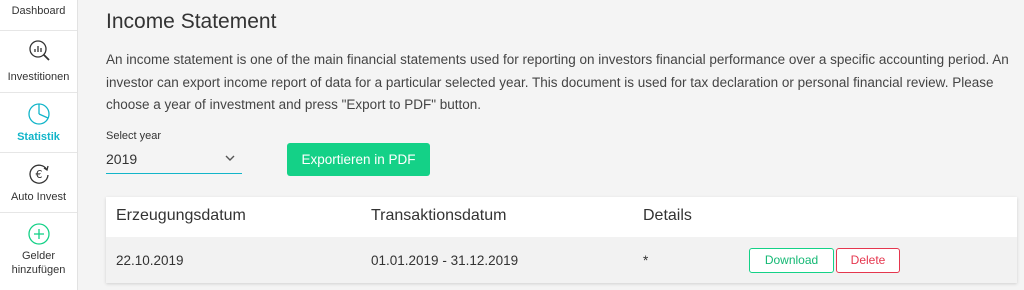 The image size is (1024, 290). What do you see at coordinates (38, 114) in the screenshot?
I see `pie-chart-icon` at bounding box center [38, 114].